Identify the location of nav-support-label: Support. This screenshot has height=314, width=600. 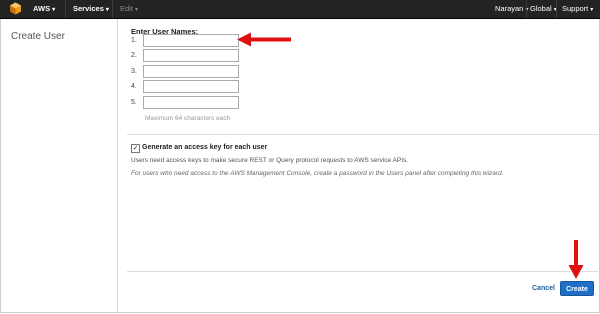
(575, 8).